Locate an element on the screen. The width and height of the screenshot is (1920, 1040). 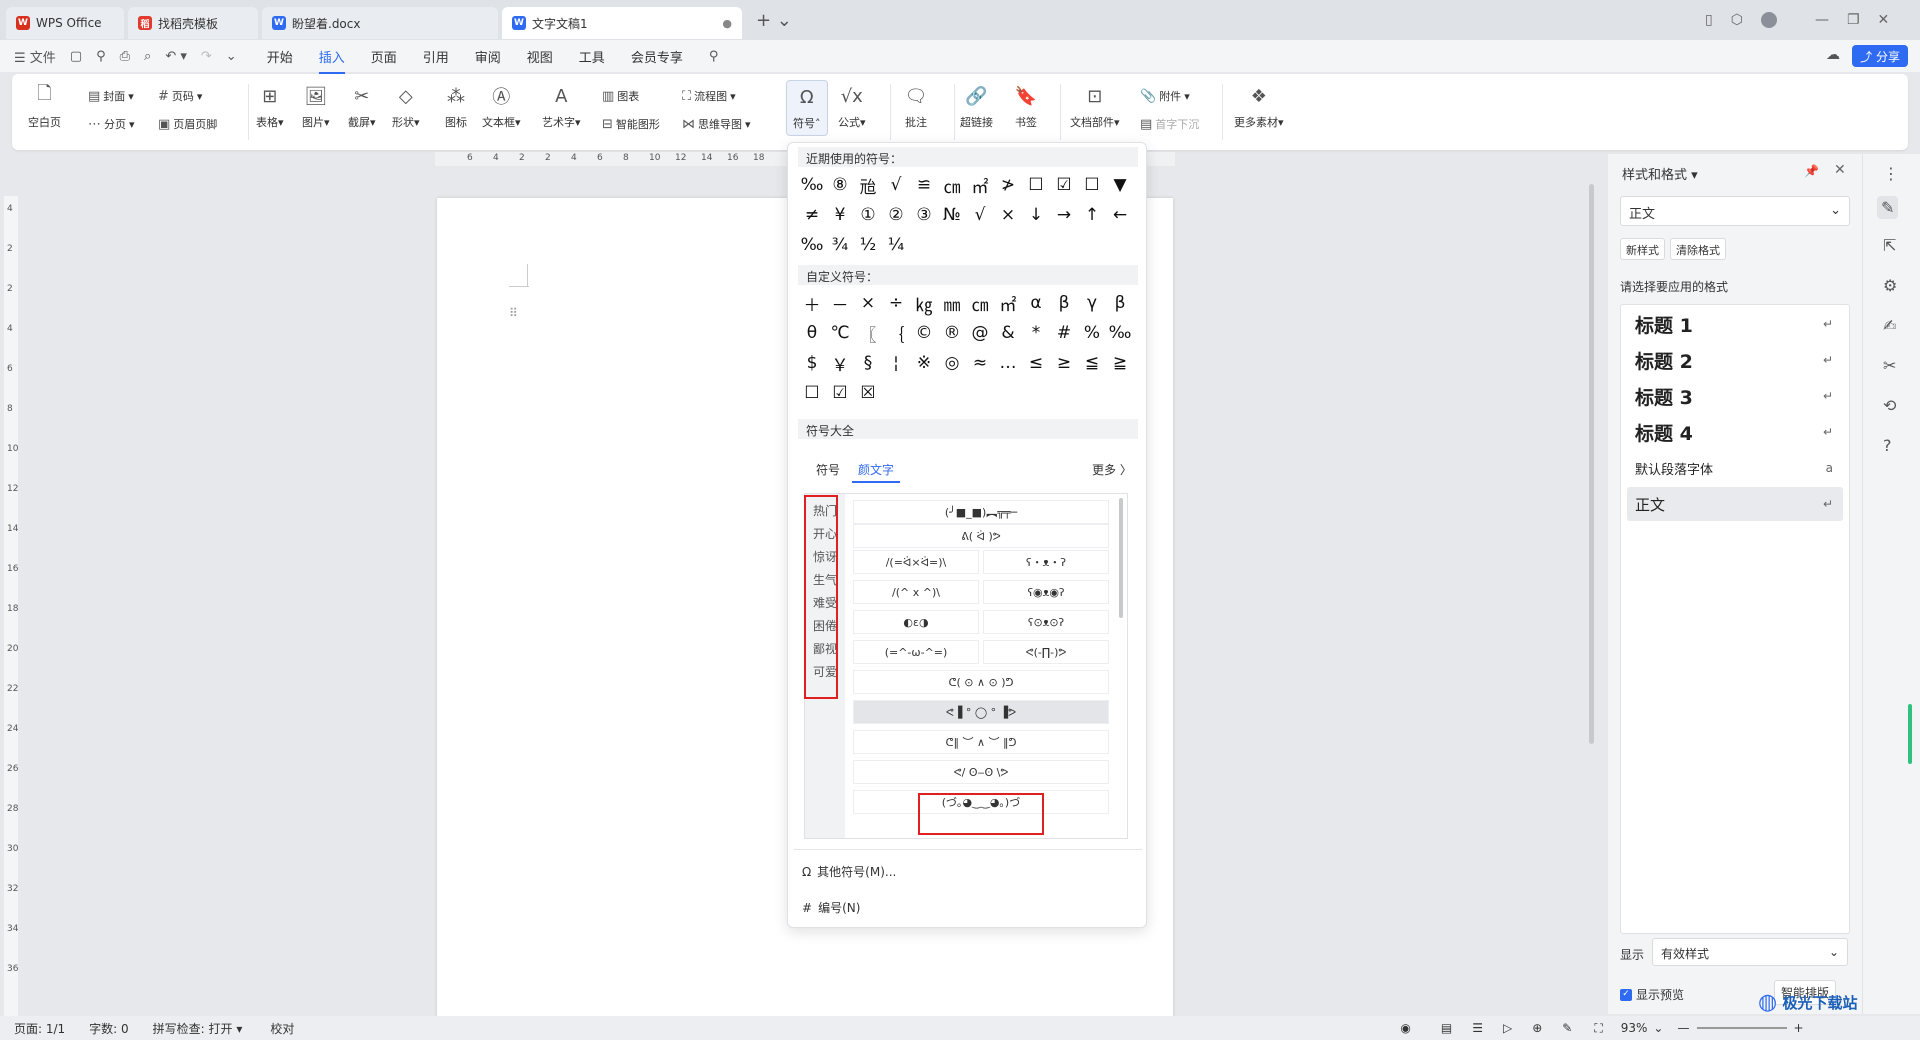
new-style-button: 新样式 is located at coordinates (1642, 249).